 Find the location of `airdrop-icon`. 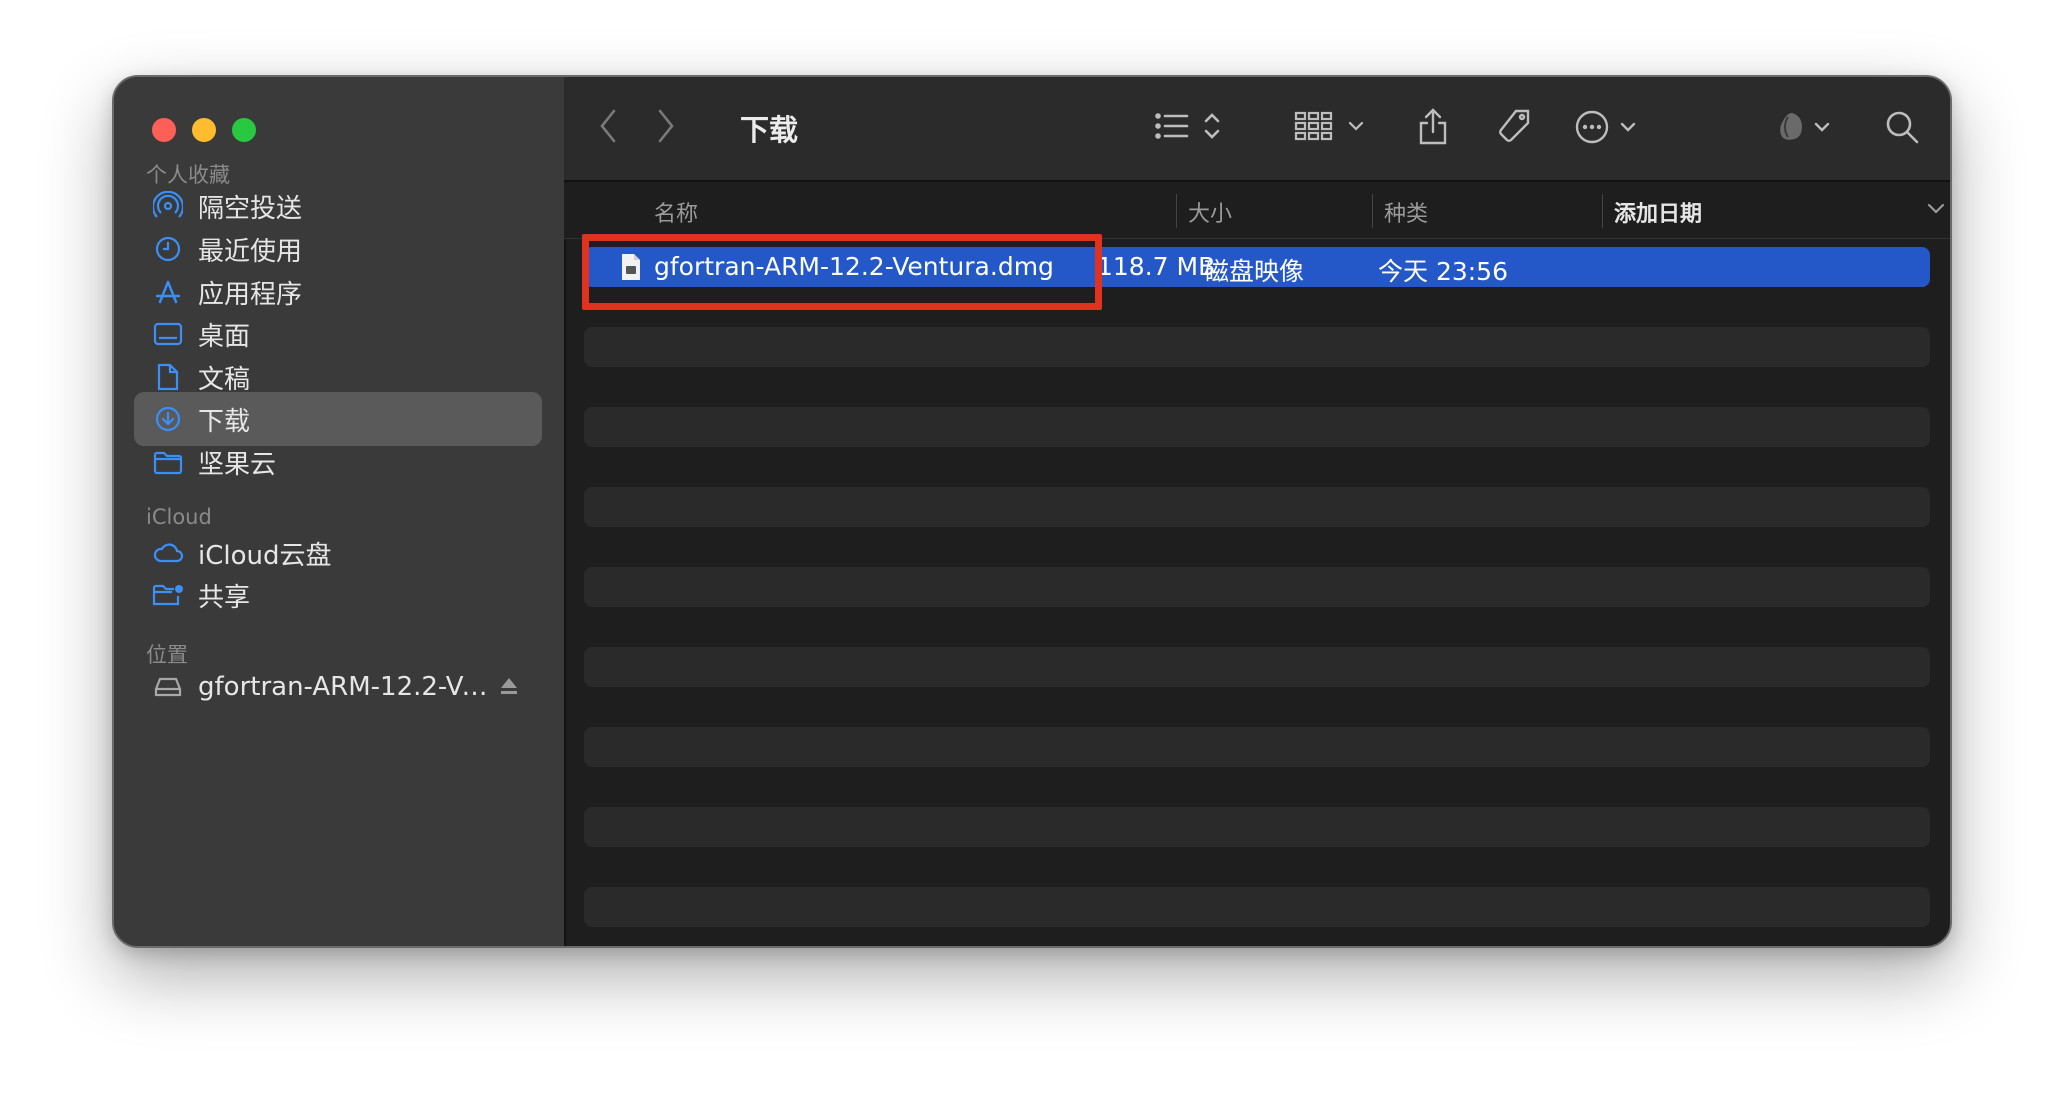

airdrop-icon is located at coordinates (168, 206).